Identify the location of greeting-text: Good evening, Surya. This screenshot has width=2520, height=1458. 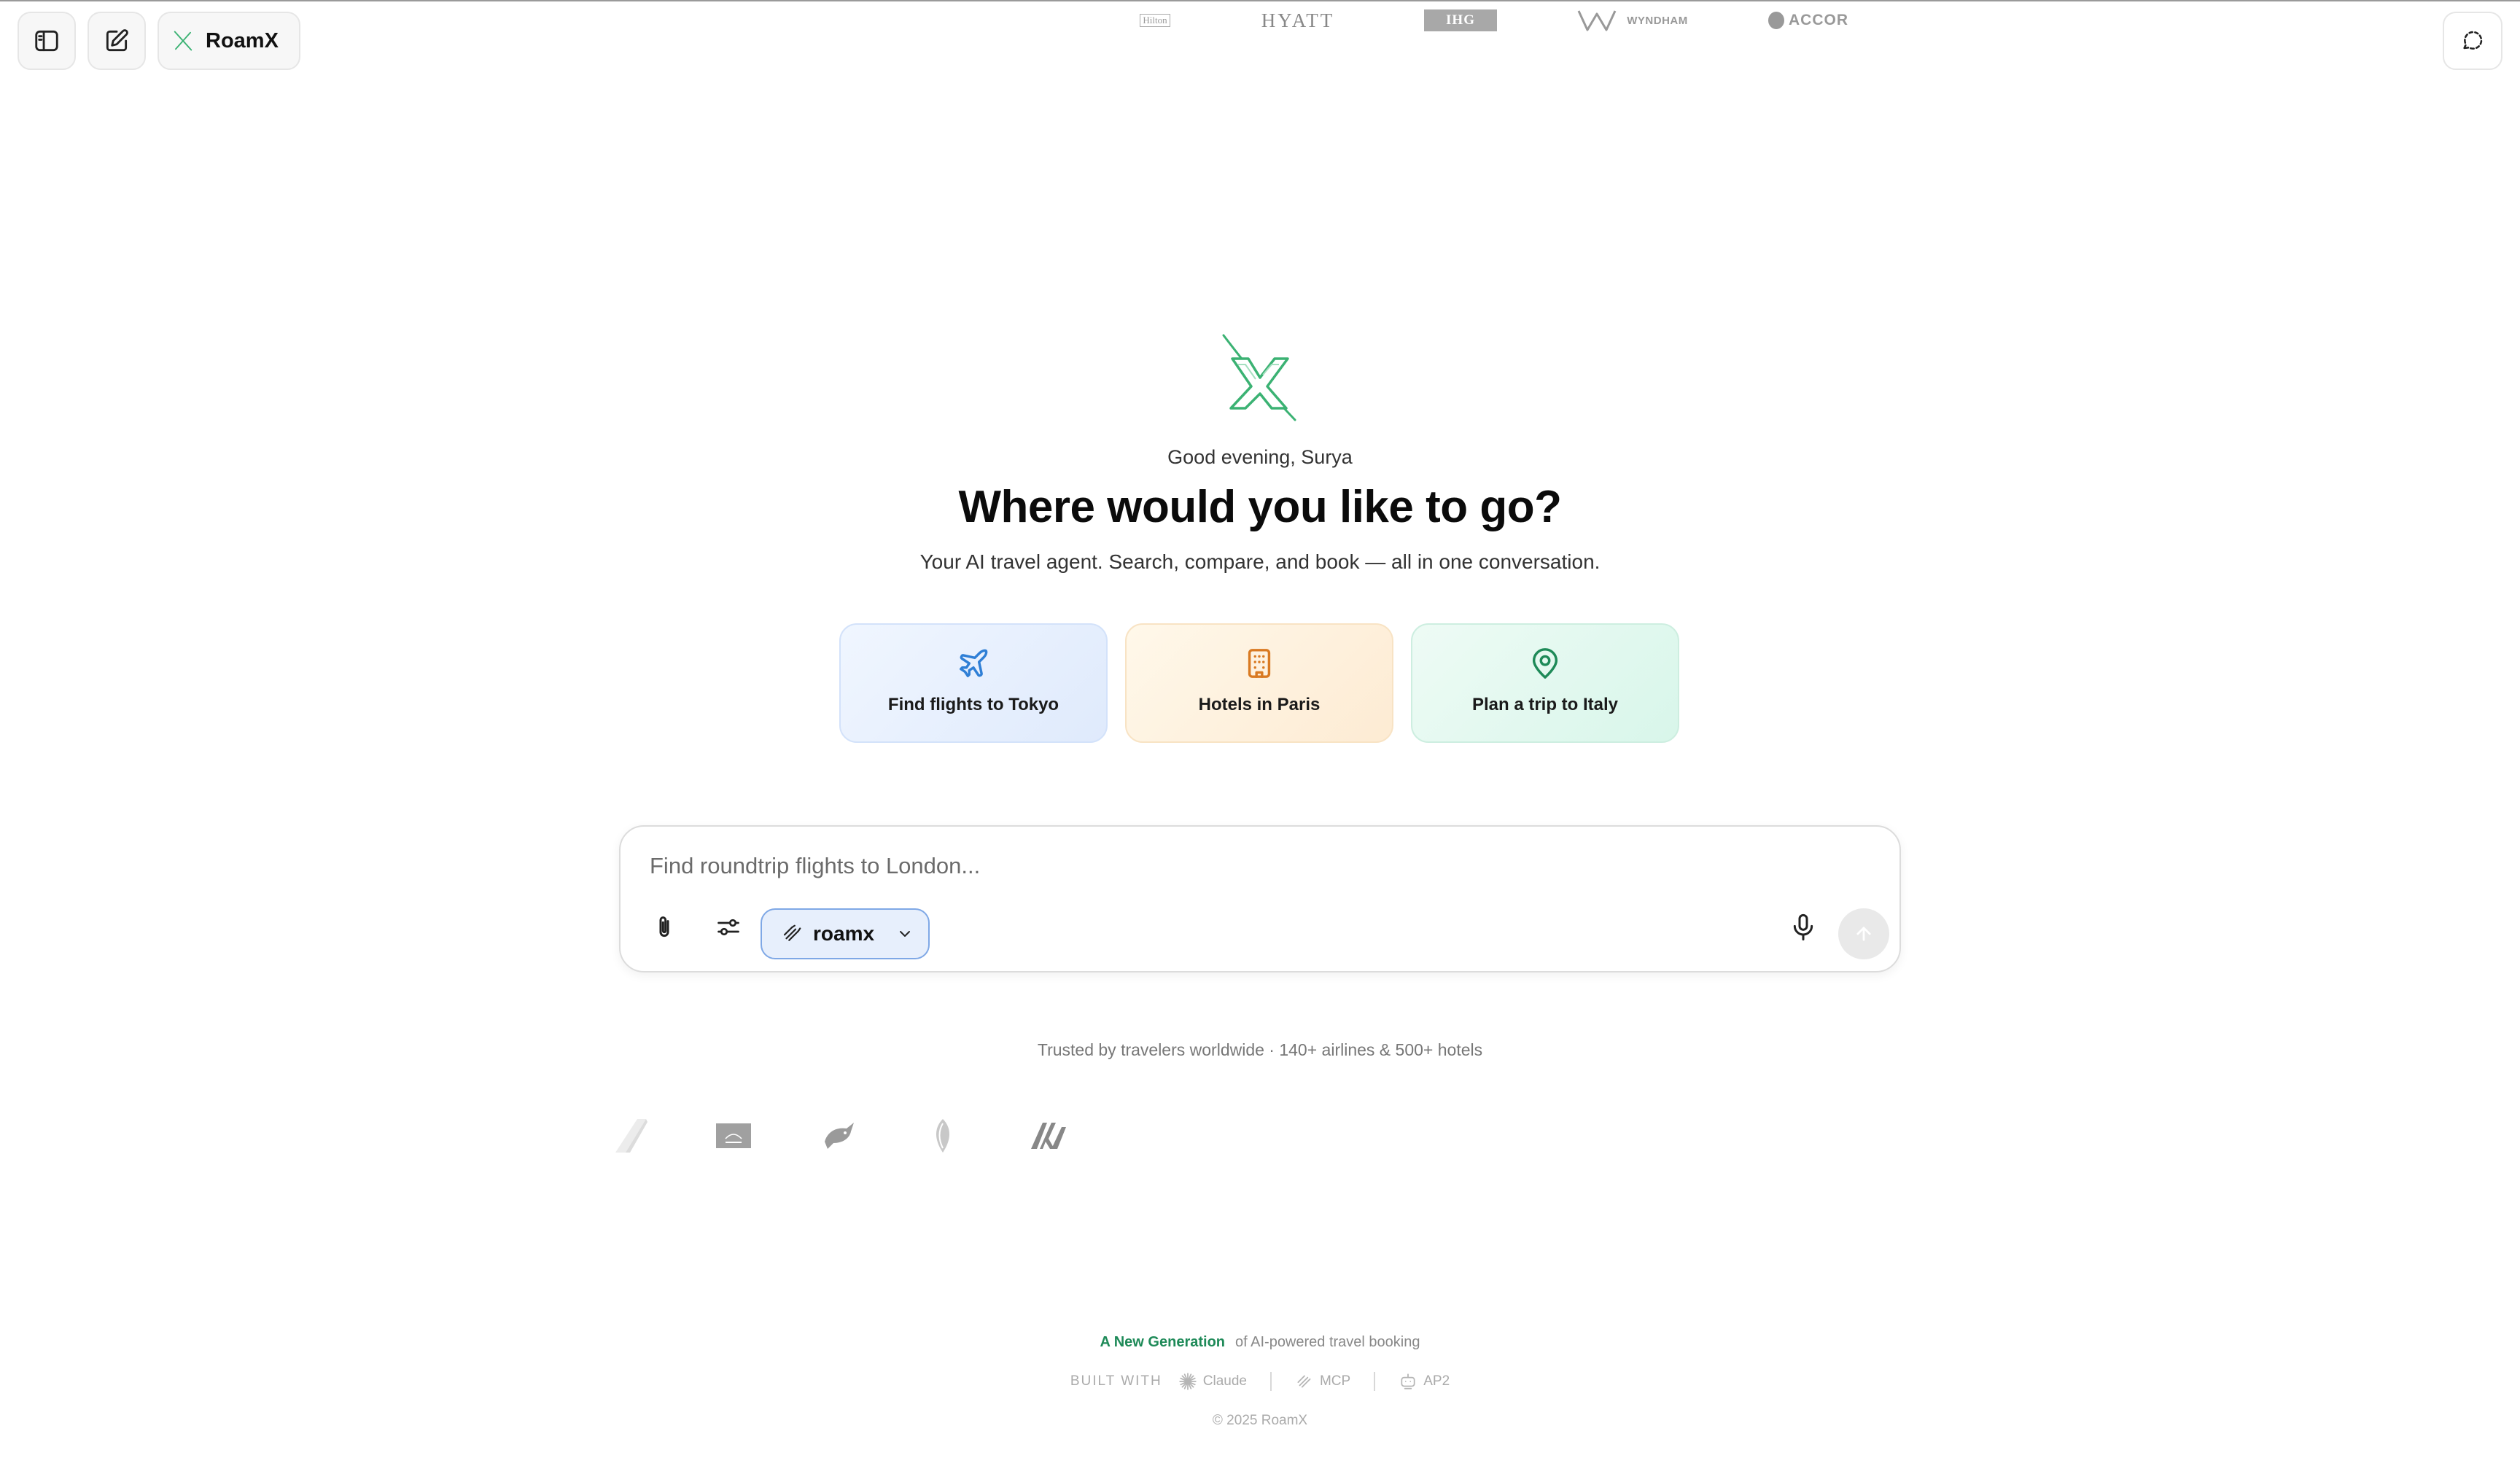
(1260, 457).